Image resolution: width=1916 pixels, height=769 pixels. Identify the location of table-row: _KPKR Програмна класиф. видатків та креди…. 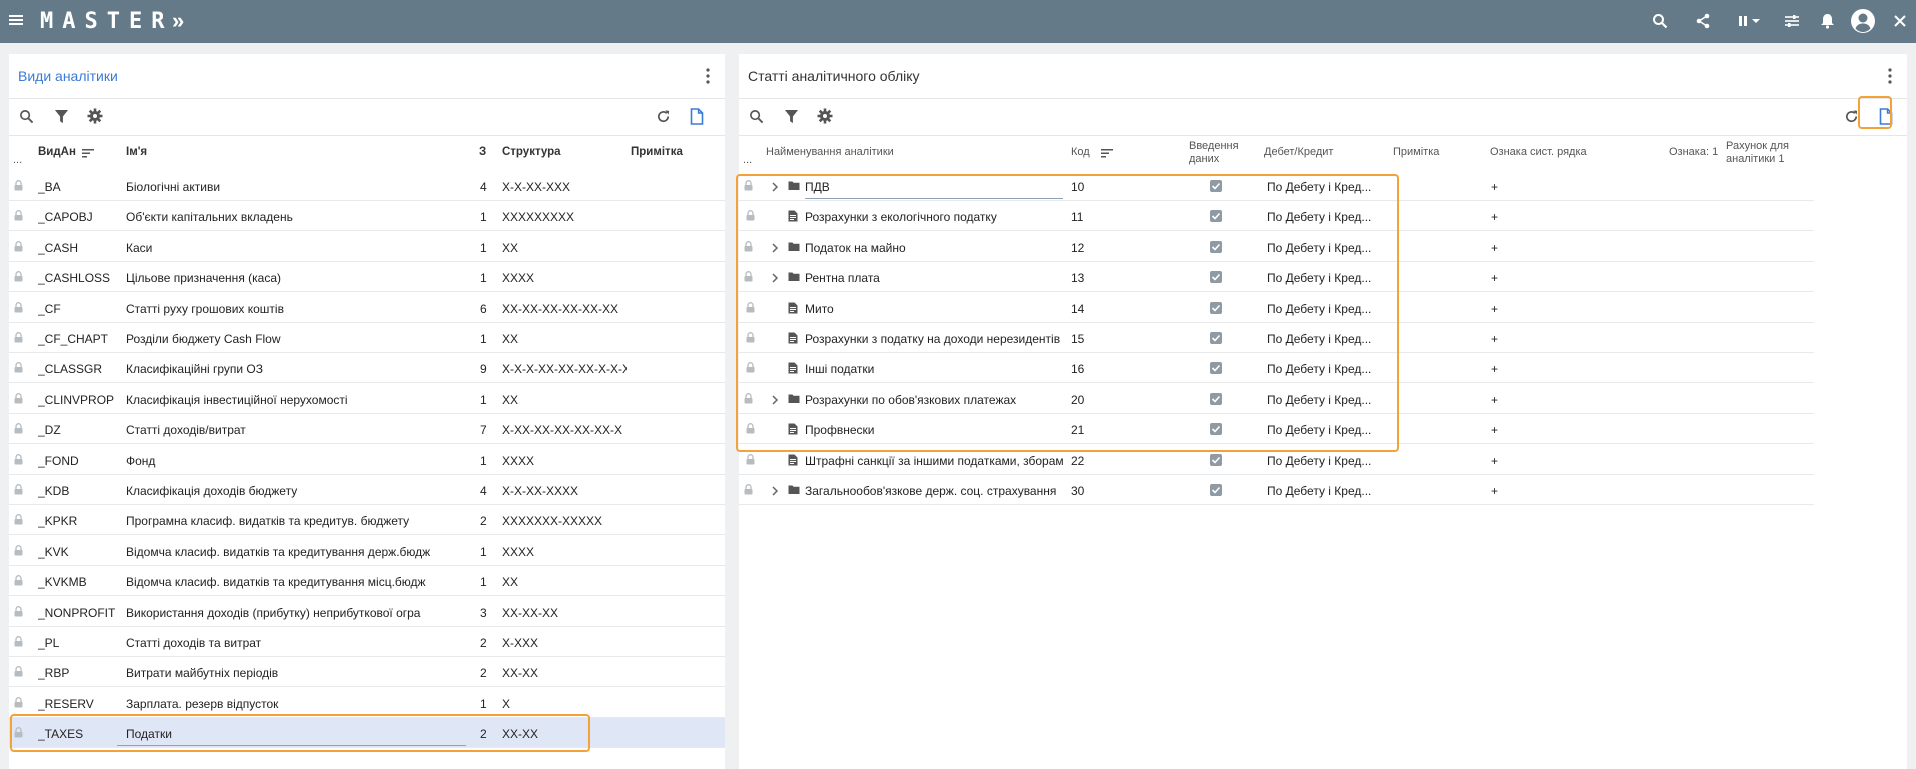
(367, 520).